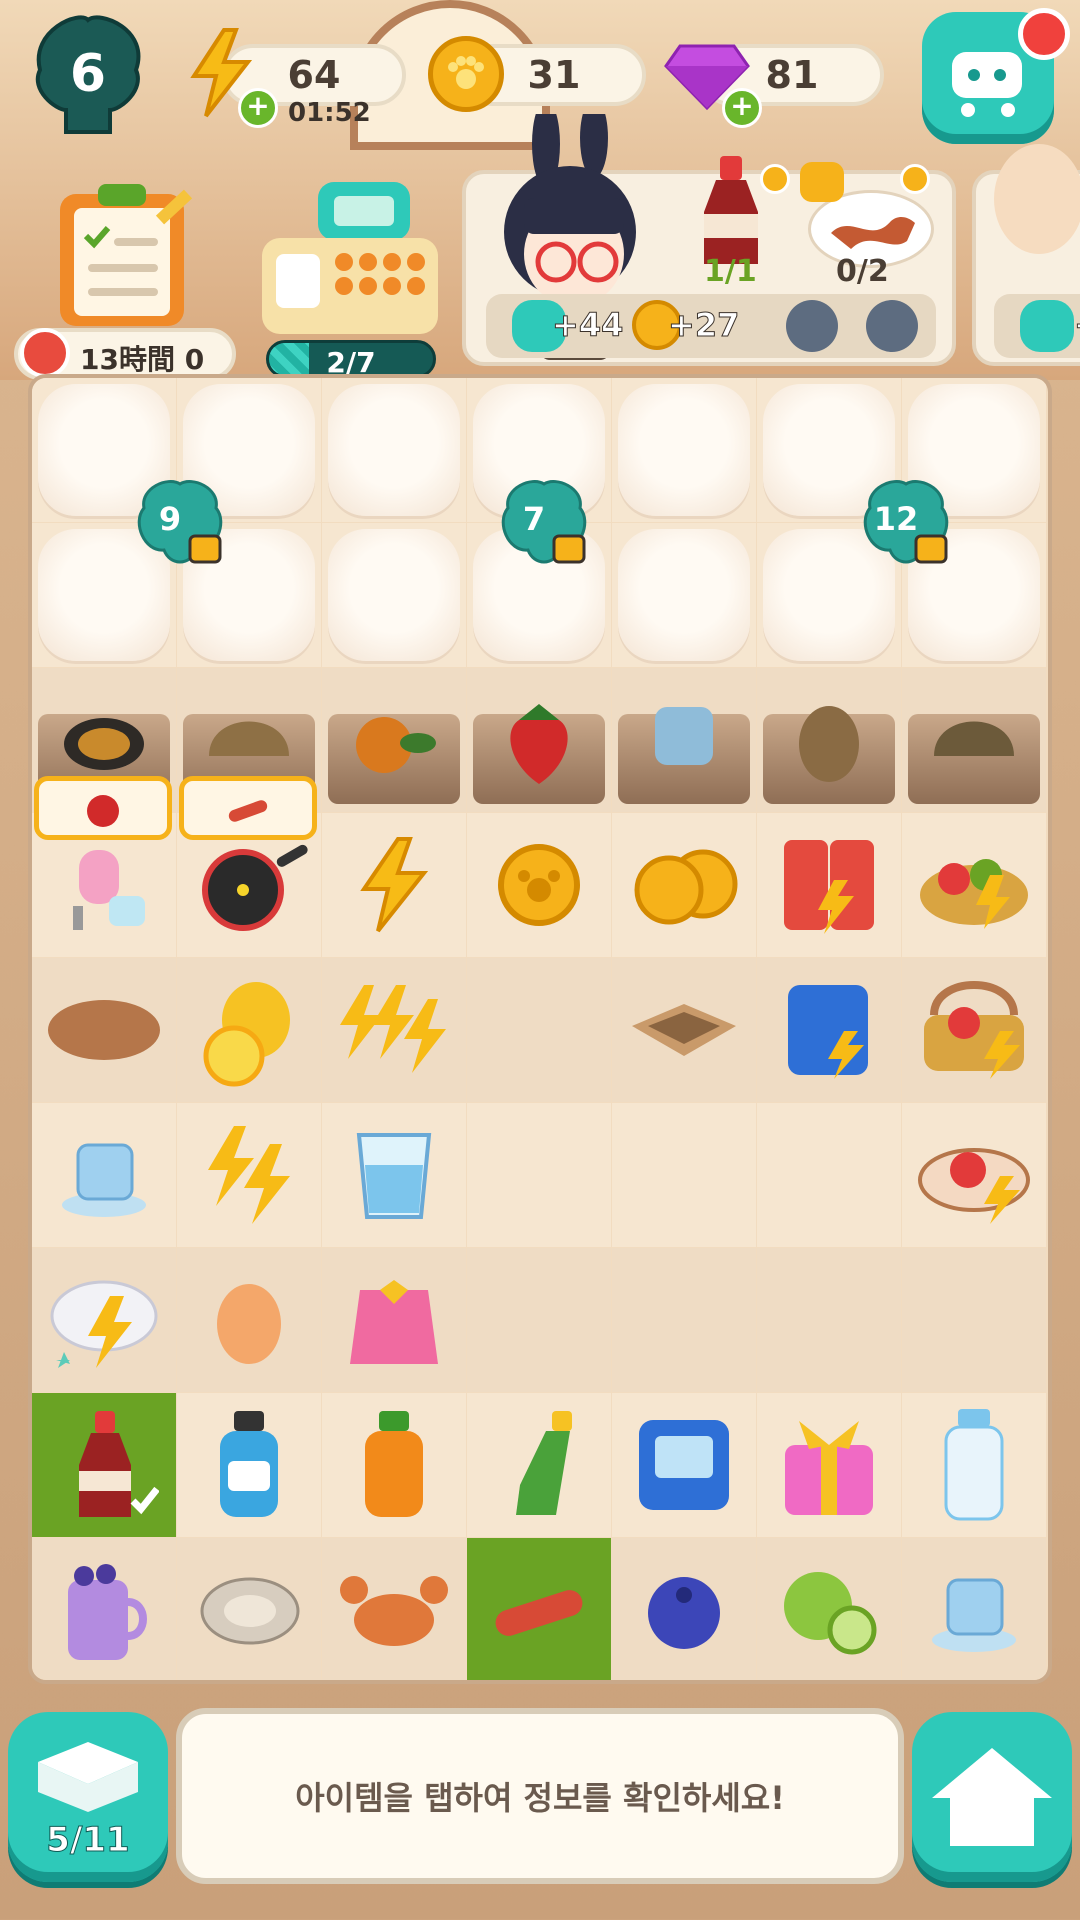  Describe the element at coordinates (830, 1613) in the screenshot. I see `lime-icon` at that location.